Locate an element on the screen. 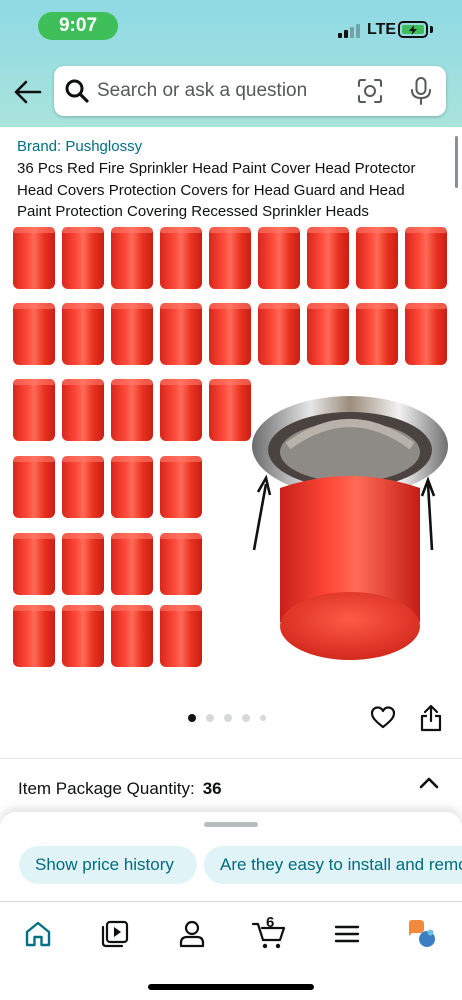 The image size is (462, 1000). quantity-value: 36 is located at coordinates (212, 788).